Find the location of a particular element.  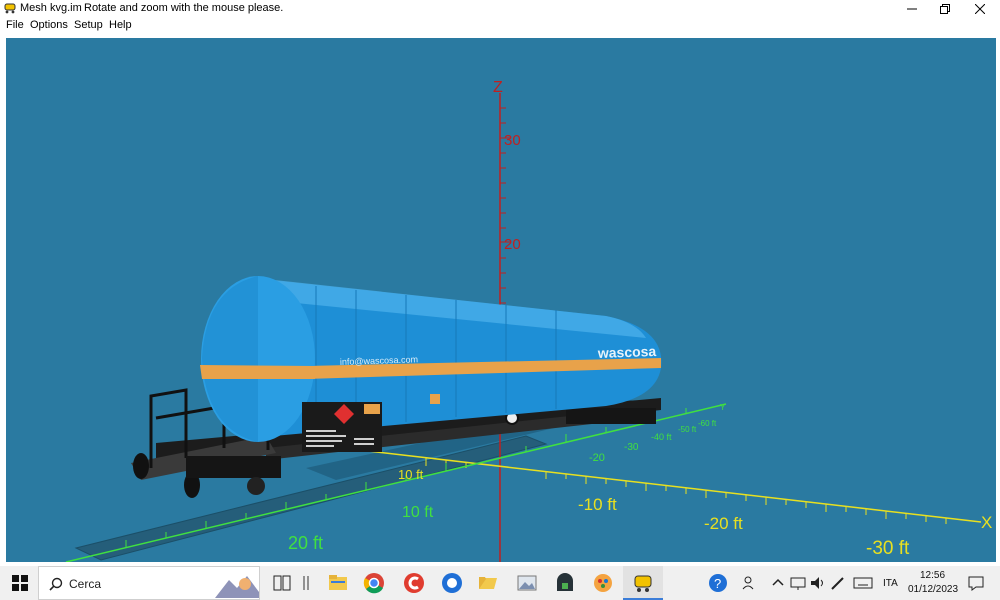

y-tick-minus30: -30 is located at coordinates (631, 447).